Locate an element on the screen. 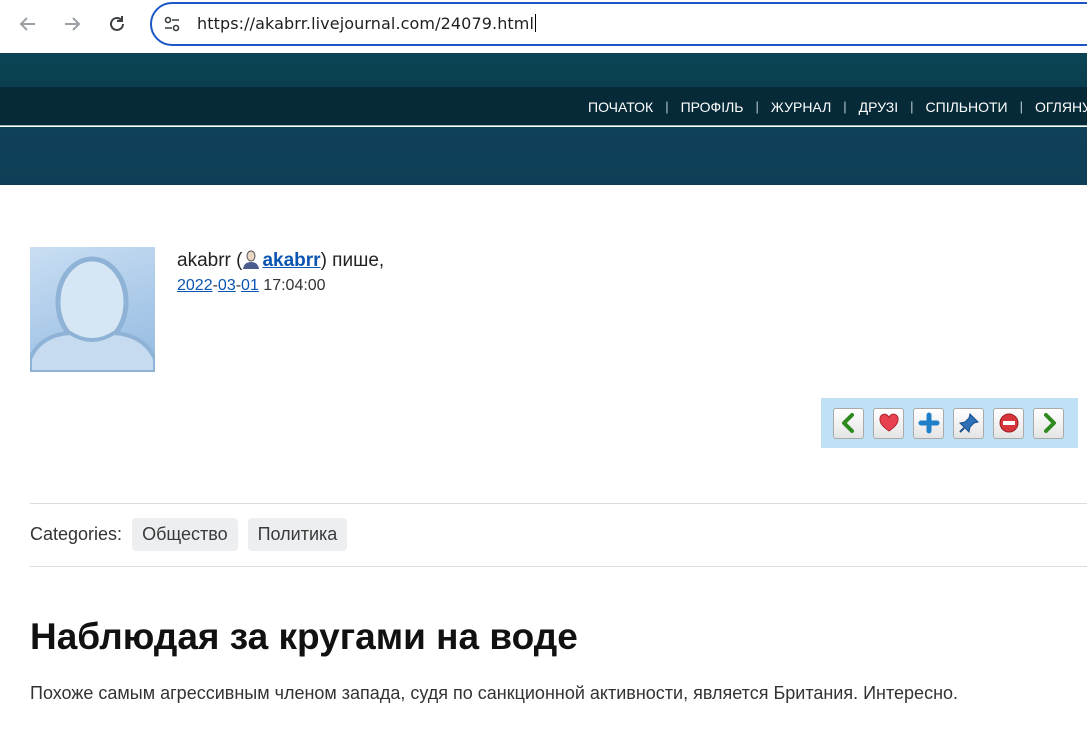 The height and width of the screenshot is (741, 1087). back-button is located at coordinates (28, 24).